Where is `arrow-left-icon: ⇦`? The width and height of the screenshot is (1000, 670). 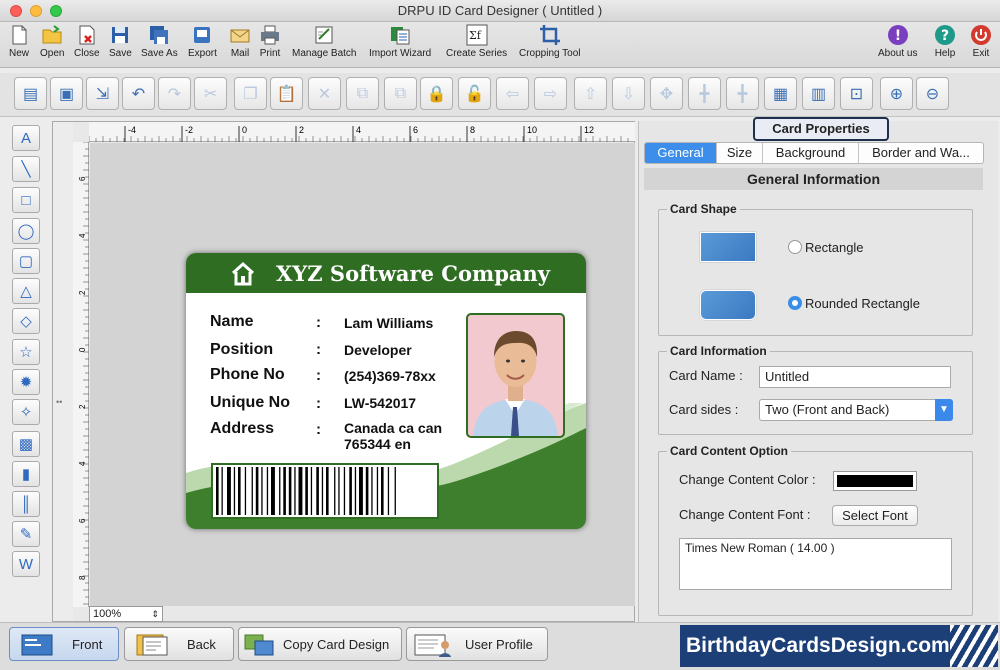
arrow-left-icon: ⇦ is located at coordinates (512, 93).